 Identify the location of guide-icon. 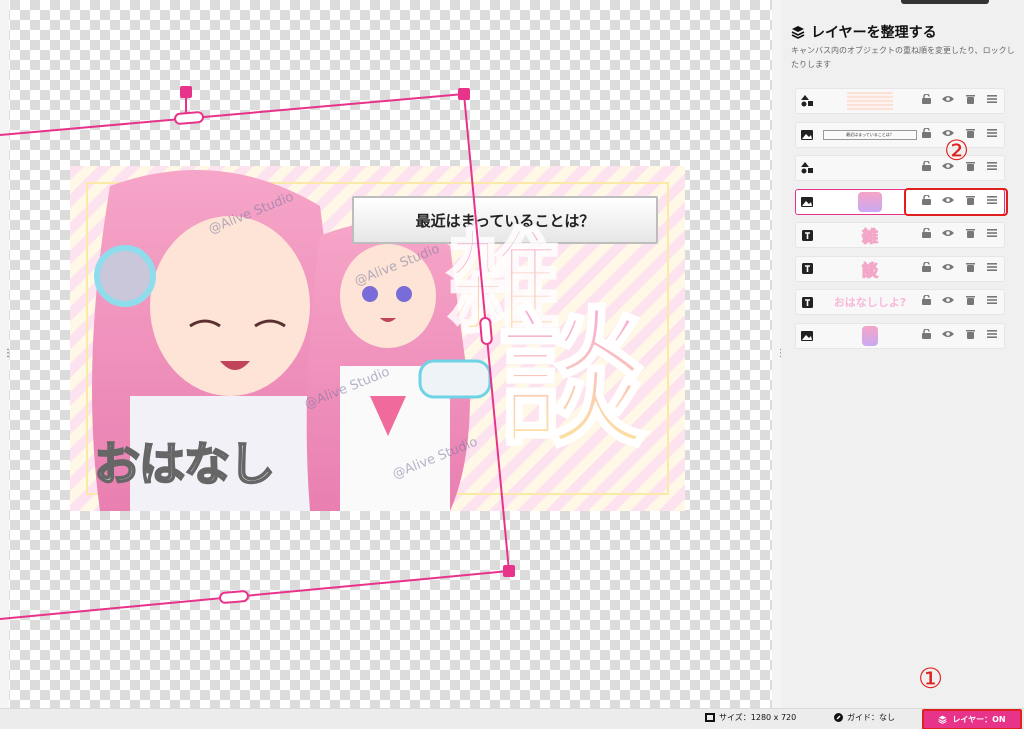
(838, 717).